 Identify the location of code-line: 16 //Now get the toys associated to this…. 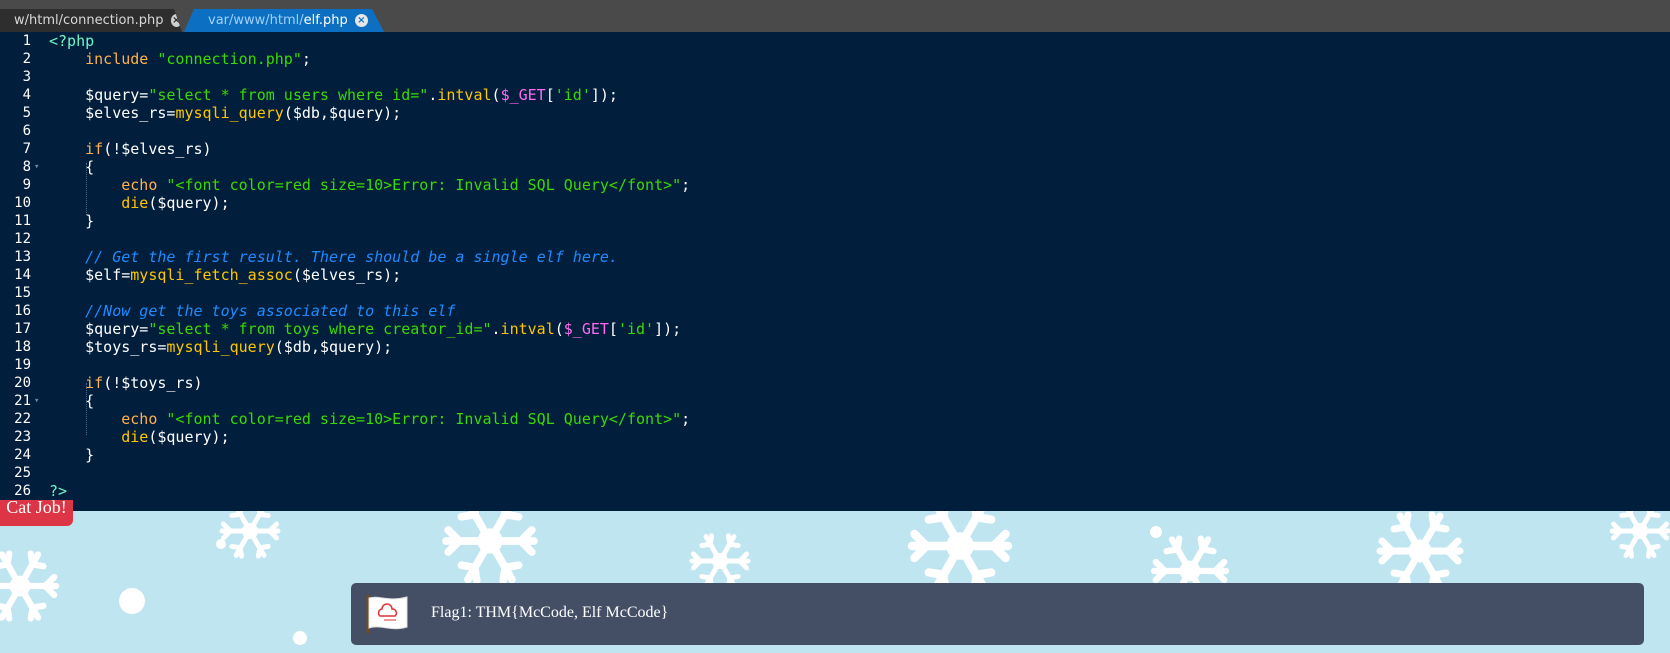
(835, 311).